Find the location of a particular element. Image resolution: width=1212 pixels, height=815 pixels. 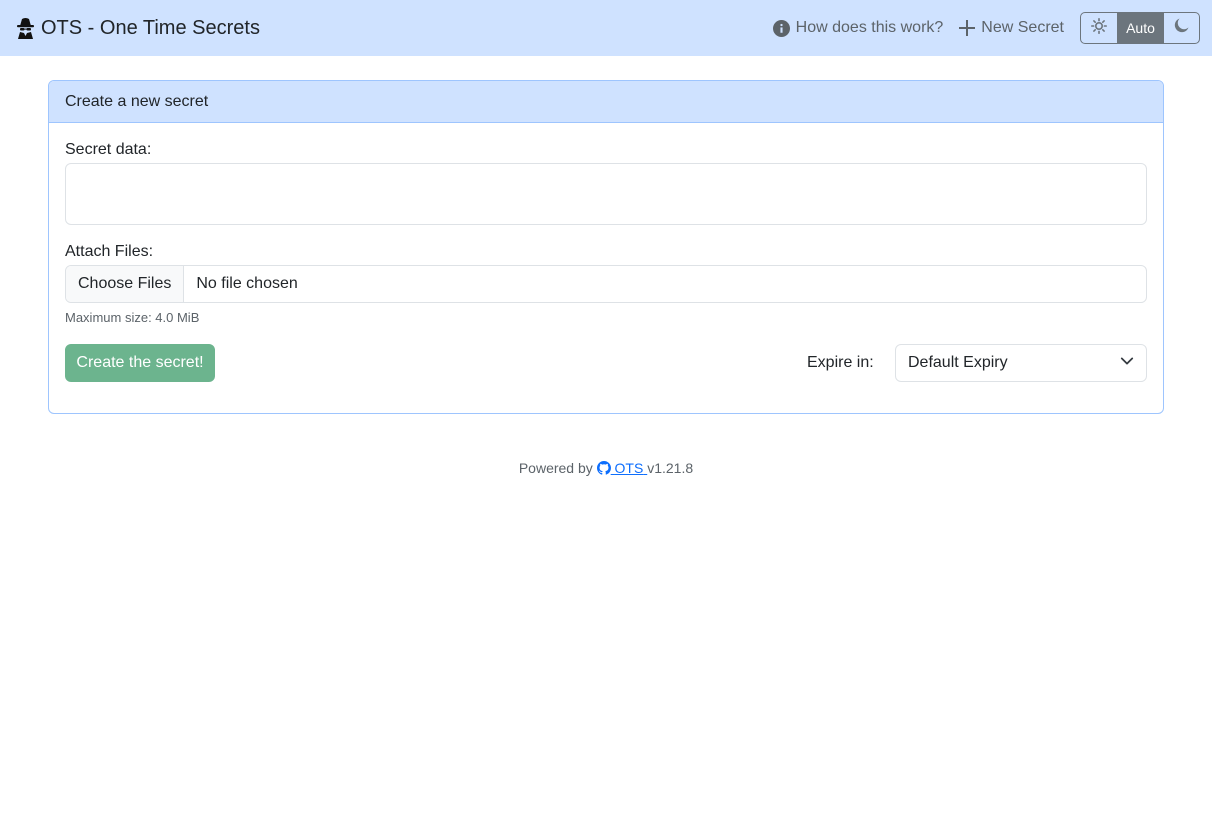

how-it-works-link: How does this work? is located at coordinates (858, 28).